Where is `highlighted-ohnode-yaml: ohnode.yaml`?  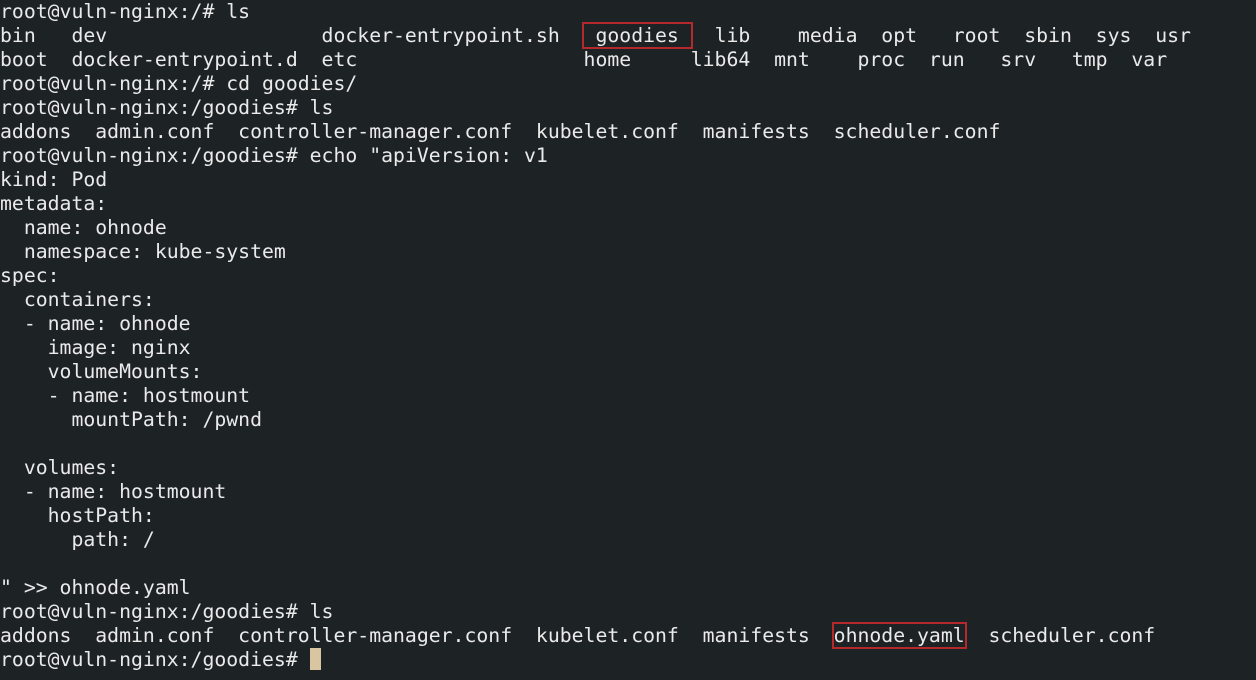
highlighted-ohnode-yaml: ohnode.yaml is located at coordinates (899, 635).